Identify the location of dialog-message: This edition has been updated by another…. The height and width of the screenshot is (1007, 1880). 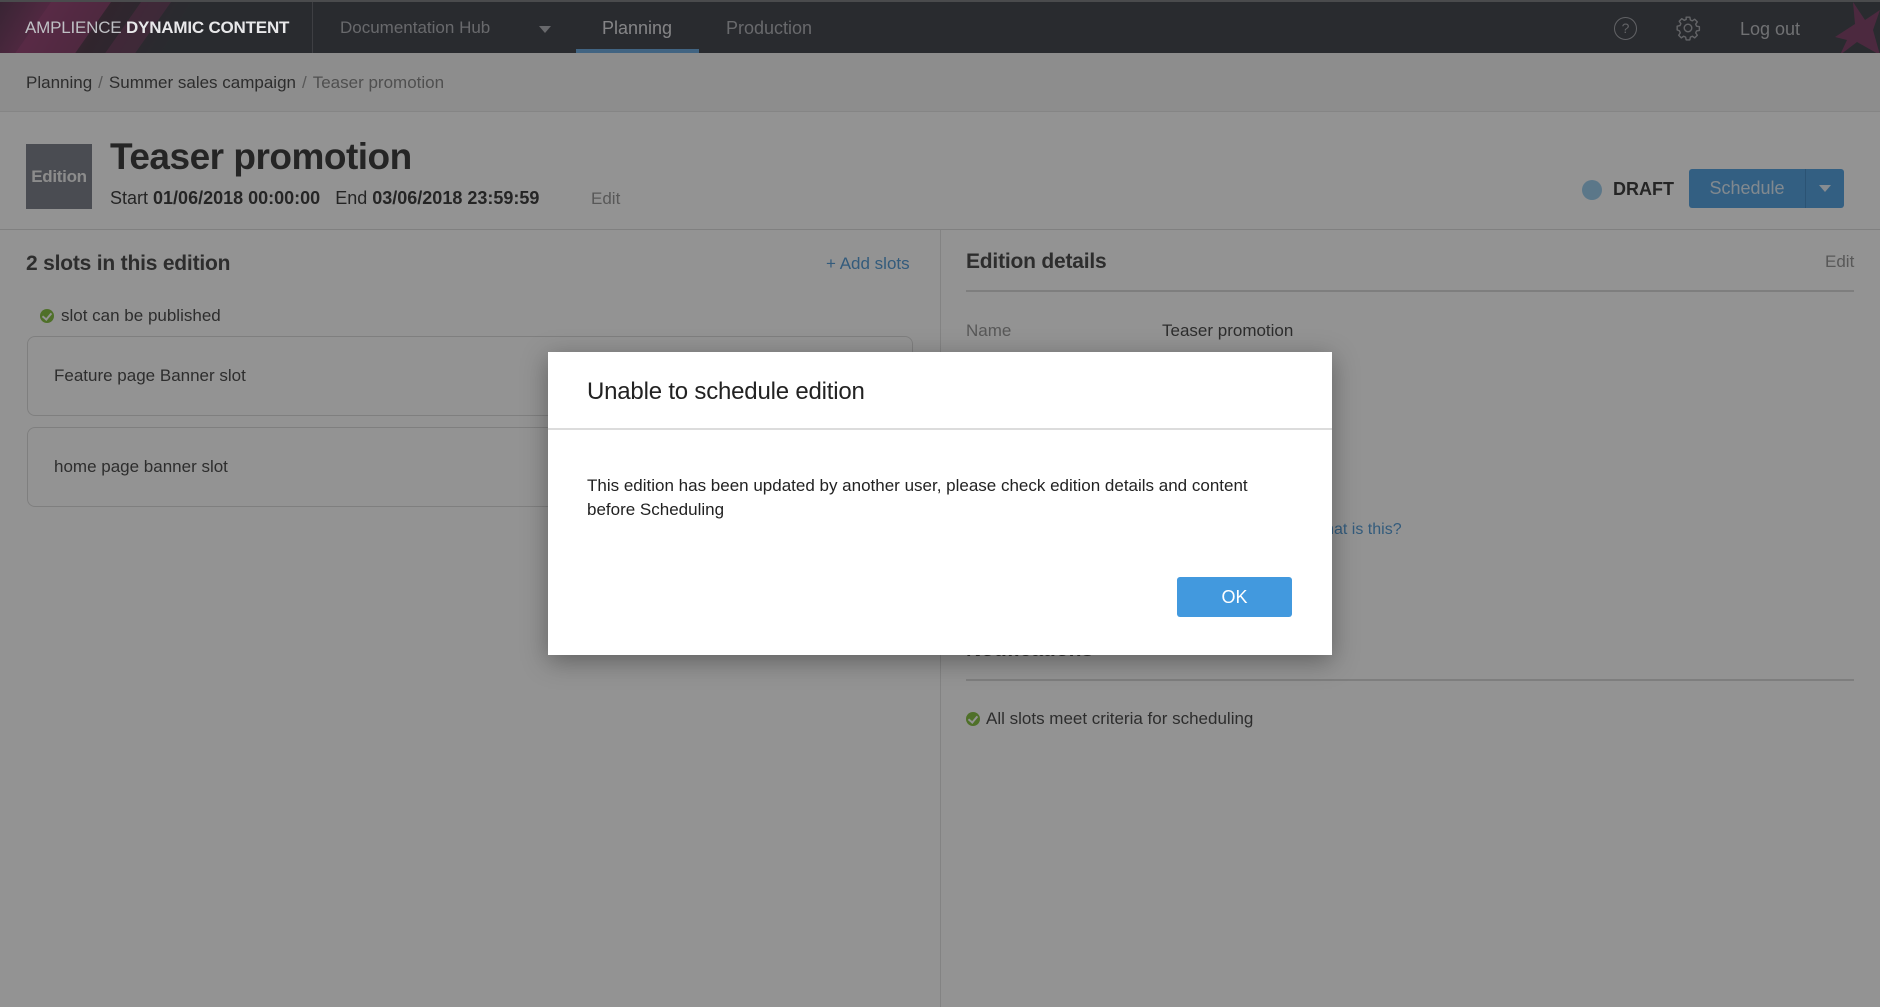
(917, 497).